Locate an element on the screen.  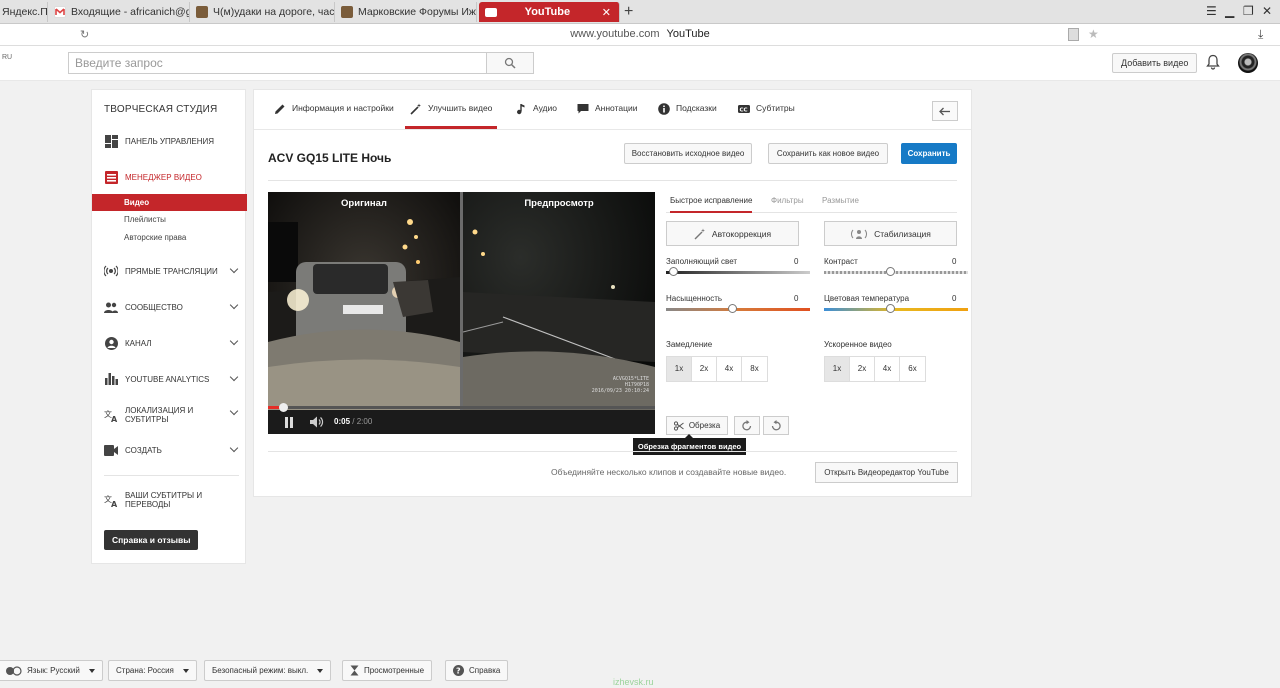
tab-label: Аудио is located at coordinates (545, 108).